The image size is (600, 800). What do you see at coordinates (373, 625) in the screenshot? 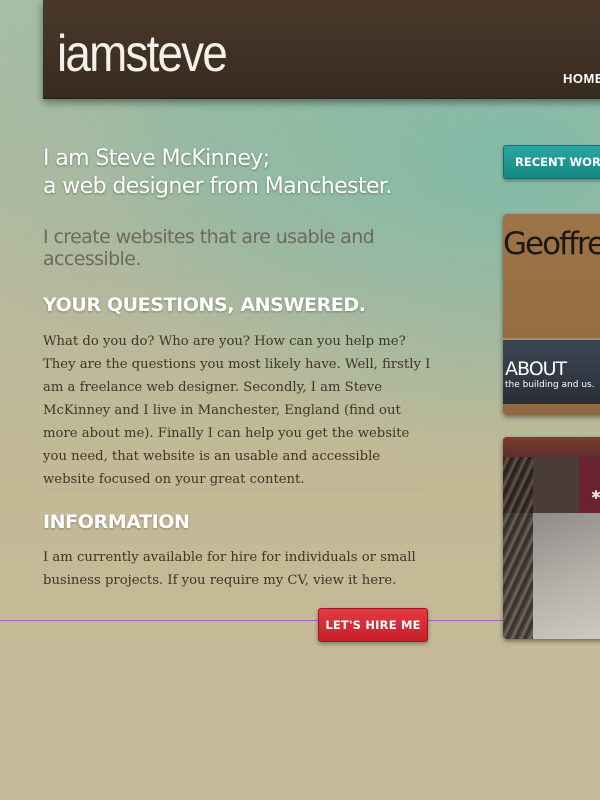
I see `hire-me-button: LET'S HIRE ME` at bounding box center [373, 625].